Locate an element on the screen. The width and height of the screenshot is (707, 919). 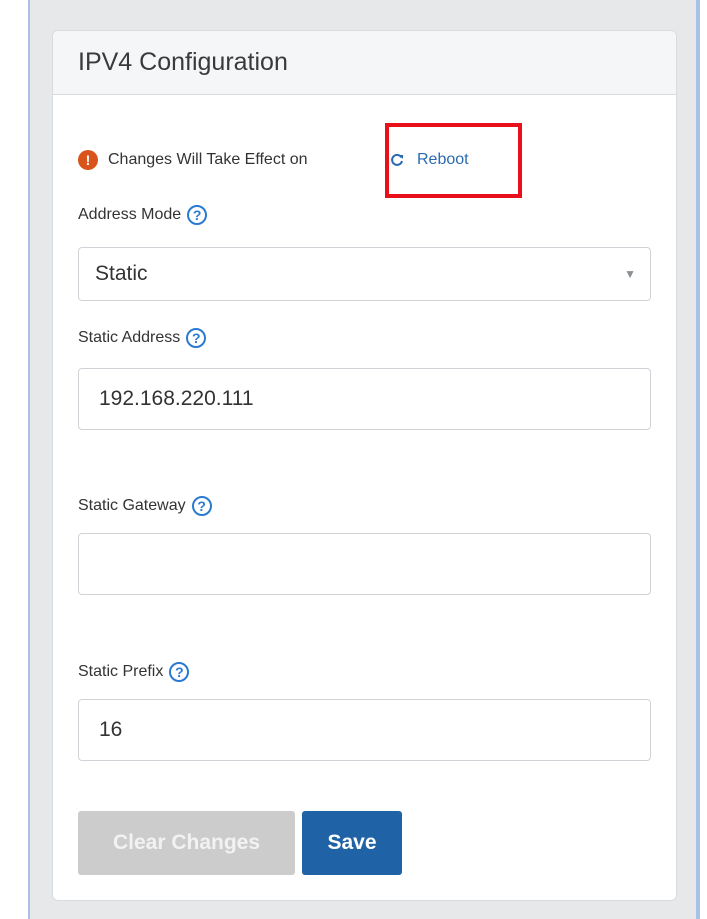
address-mode-value: Static is located at coordinates (121, 273).